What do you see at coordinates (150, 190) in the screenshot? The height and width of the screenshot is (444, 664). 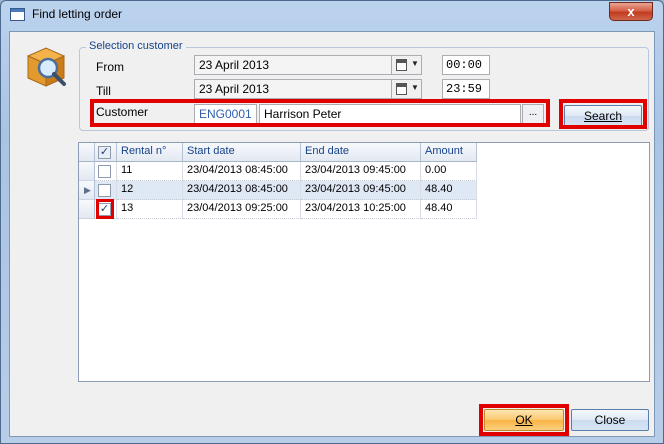 I see `rental-number-cell: 12` at bounding box center [150, 190].